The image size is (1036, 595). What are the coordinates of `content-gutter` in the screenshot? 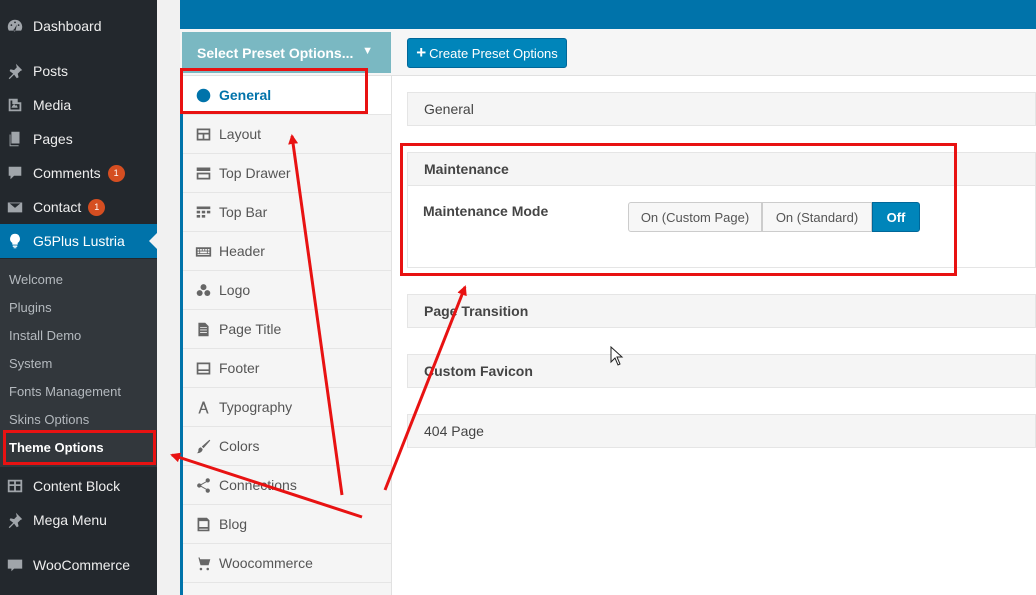 It's located at (168, 297).